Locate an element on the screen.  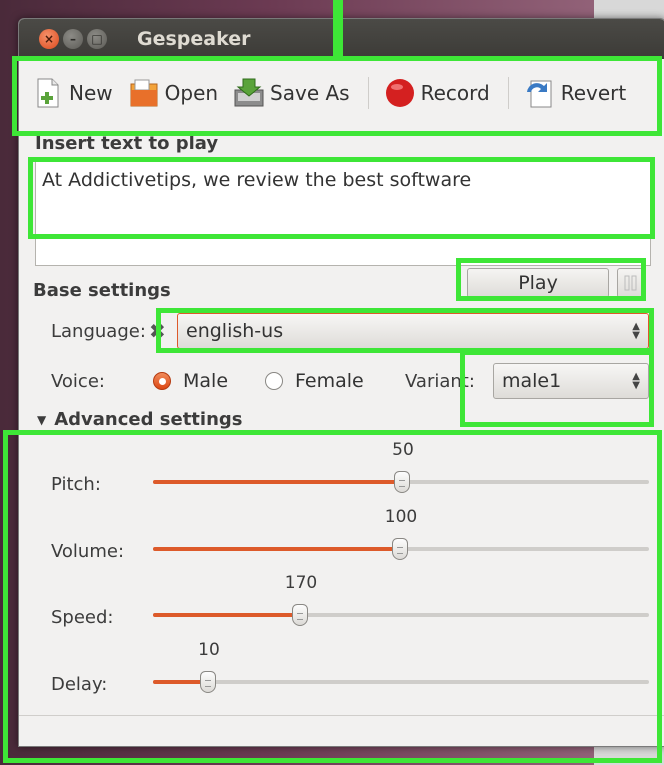
variant-combo: male1 ▲ ▼ is located at coordinates (571, 381).